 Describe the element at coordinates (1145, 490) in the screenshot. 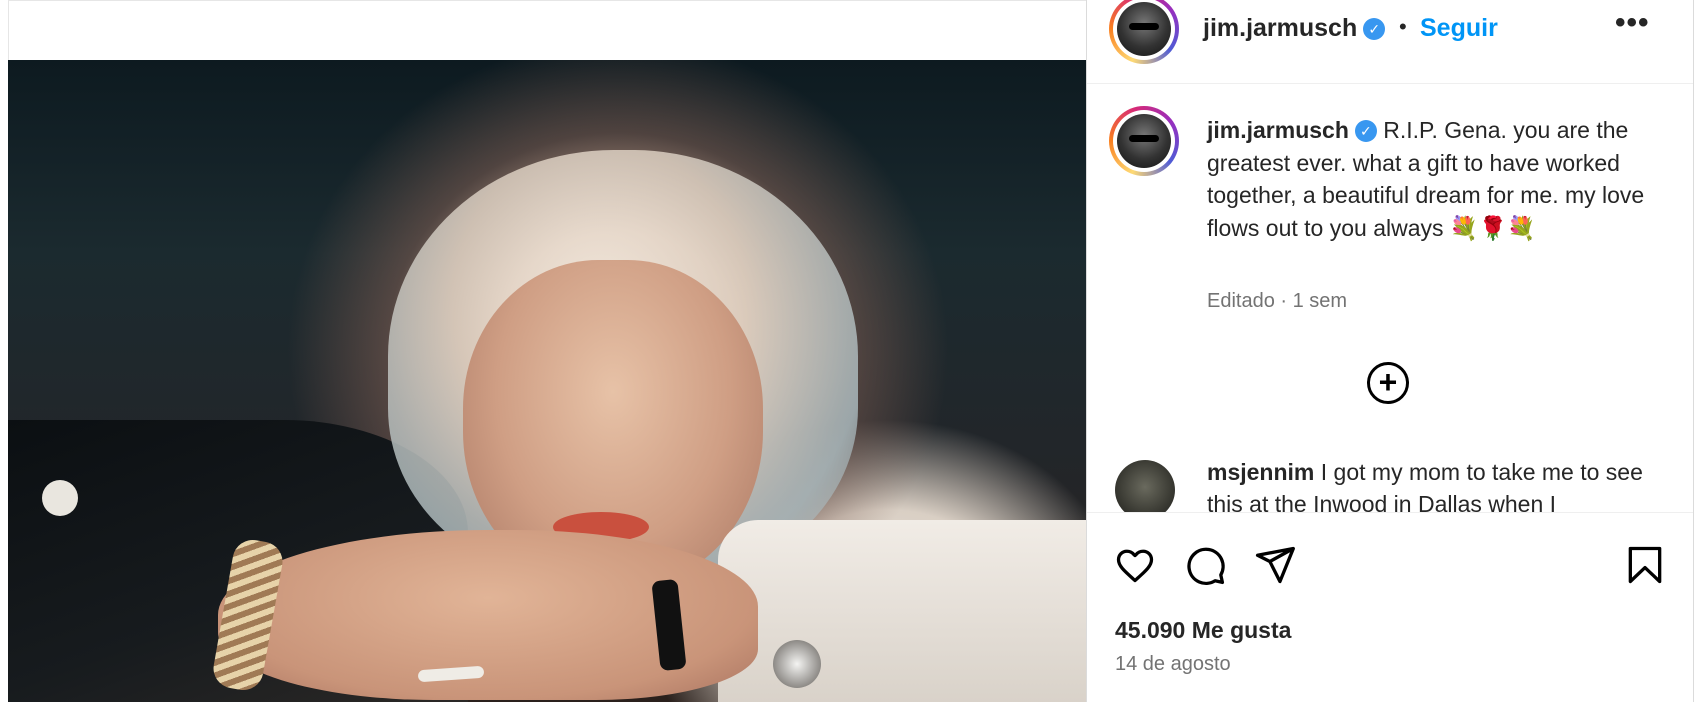

I see `commenter-avatar` at that location.